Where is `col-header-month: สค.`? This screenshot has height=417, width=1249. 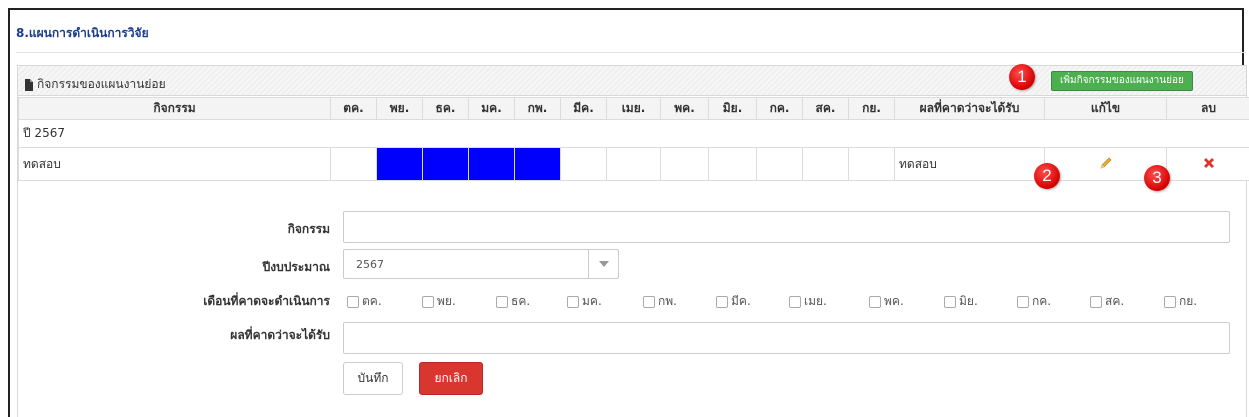 col-header-month: สค. is located at coordinates (825, 108).